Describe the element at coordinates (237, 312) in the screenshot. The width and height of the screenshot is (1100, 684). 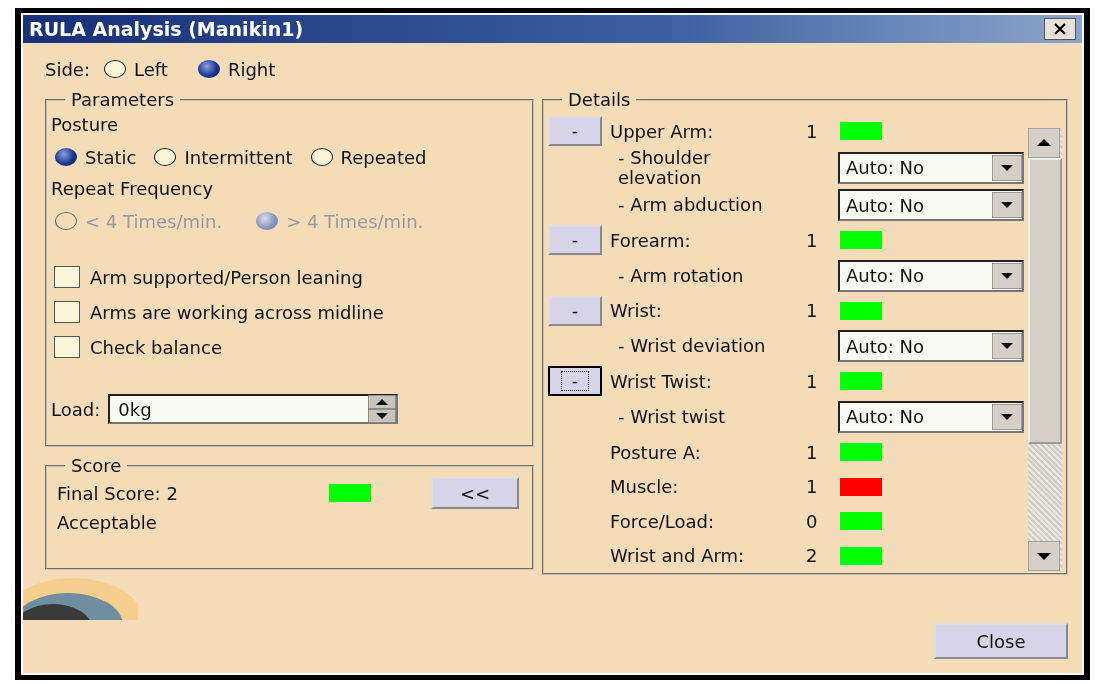
I see `checkbox-label: Arms are working across midline` at that location.